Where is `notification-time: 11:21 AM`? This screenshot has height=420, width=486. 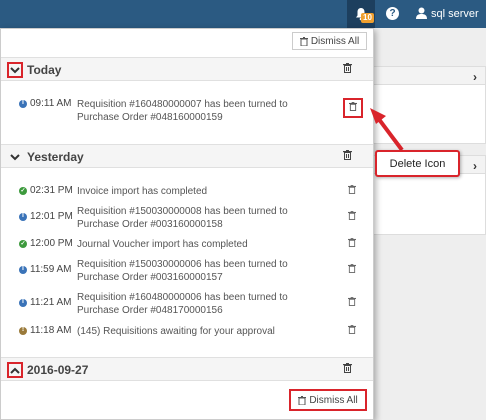
notification-time: 11:21 AM is located at coordinates (51, 302).